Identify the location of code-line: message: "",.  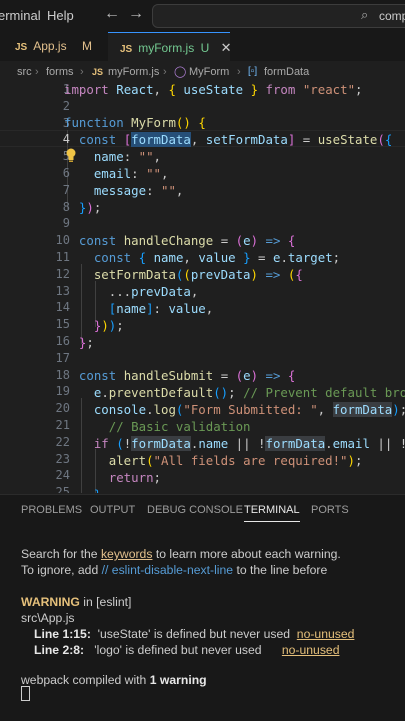
(138, 190).